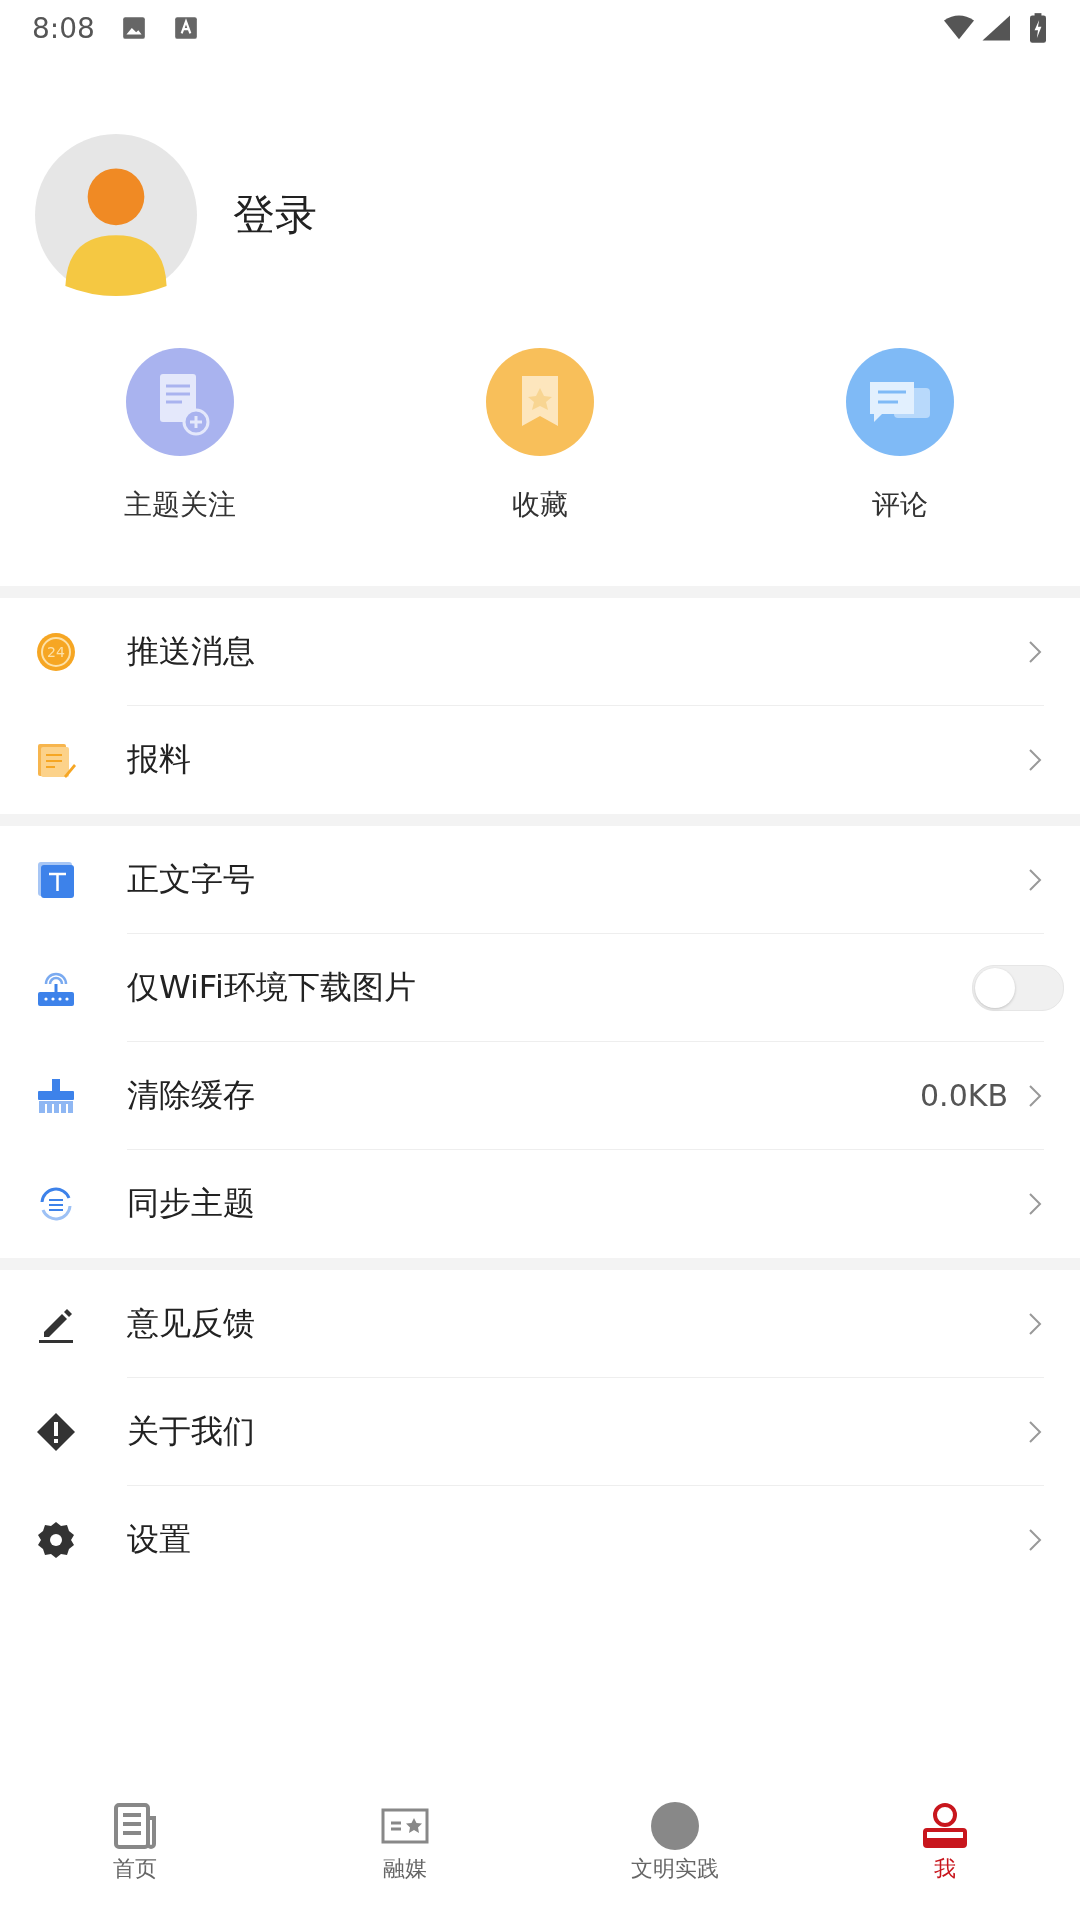 This screenshot has height=1920, width=1080. What do you see at coordinates (567, 651) in the screenshot?
I see `menu-item-label: 推送消息` at bounding box center [567, 651].